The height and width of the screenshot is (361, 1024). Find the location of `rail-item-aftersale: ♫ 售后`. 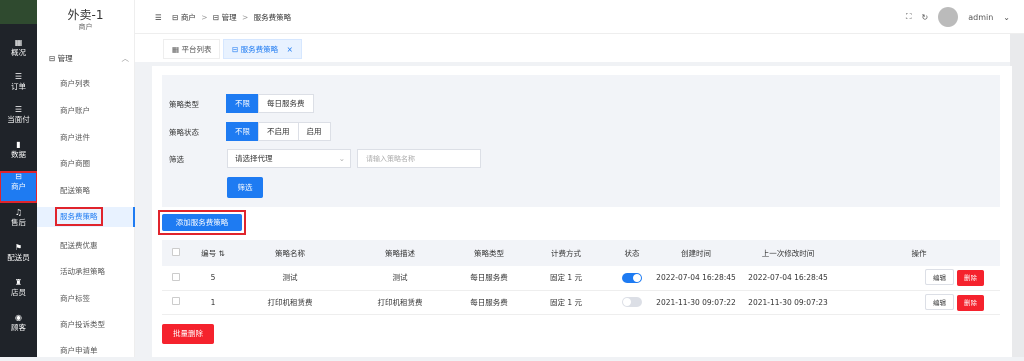

rail-item-aftersale: ♫ 售后 is located at coordinates (18, 223).